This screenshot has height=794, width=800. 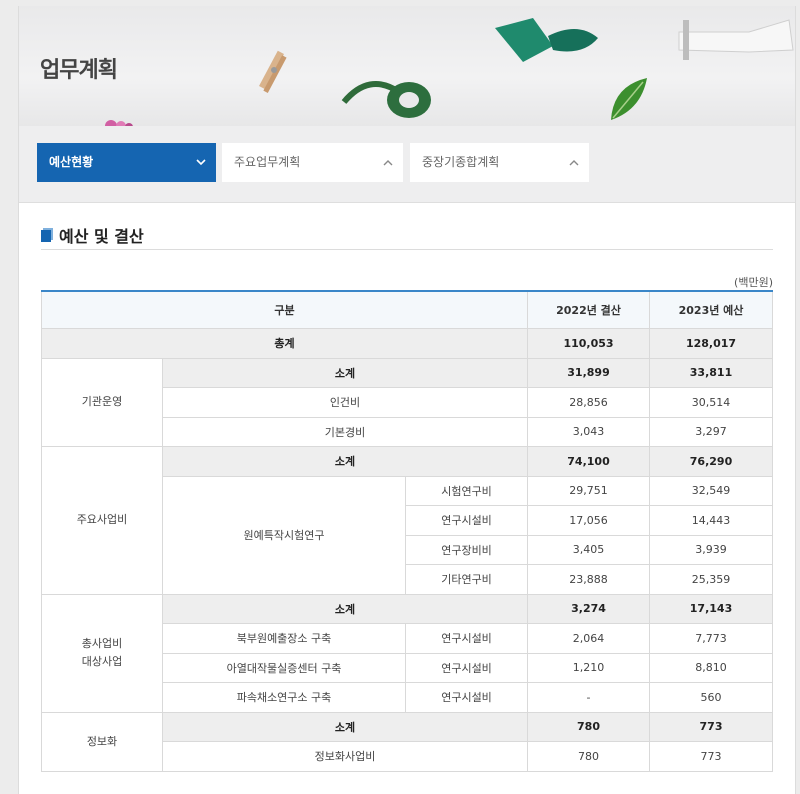 I want to click on watering-can-icon, so click(x=736, y=39).